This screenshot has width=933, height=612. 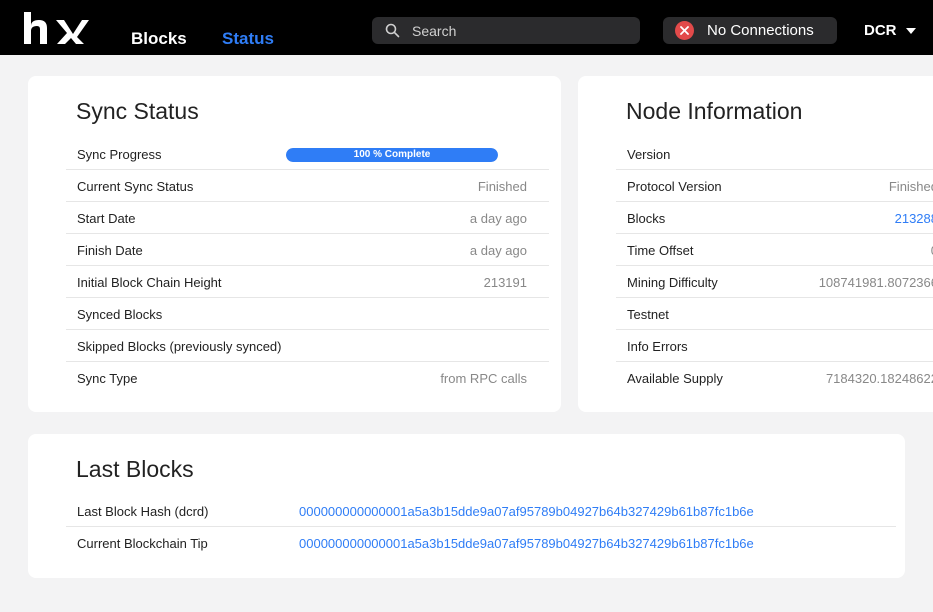 What do you see at coordinates (648, 314) in the screenshot?
I see `row-label: Testnet` at bounding box center [648, 314].